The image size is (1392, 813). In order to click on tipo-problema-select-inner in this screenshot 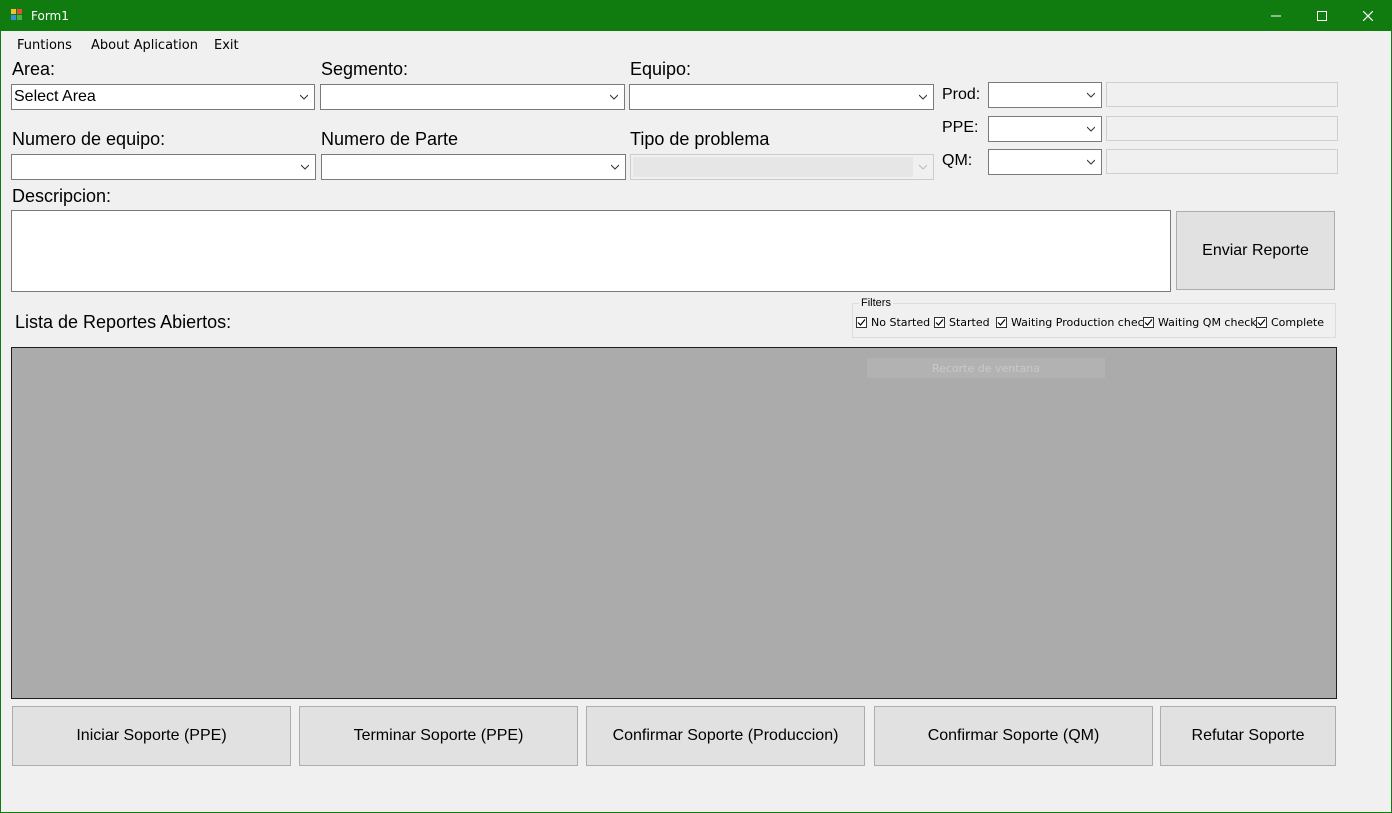, I will do `click(773, 167)`.